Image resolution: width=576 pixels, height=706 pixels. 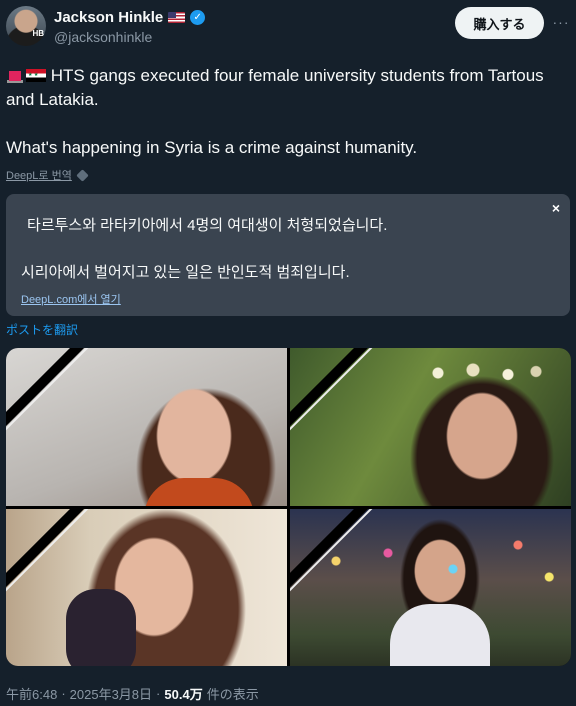 I want to click on deepl-logo-icon, so click(x=82, y=175).